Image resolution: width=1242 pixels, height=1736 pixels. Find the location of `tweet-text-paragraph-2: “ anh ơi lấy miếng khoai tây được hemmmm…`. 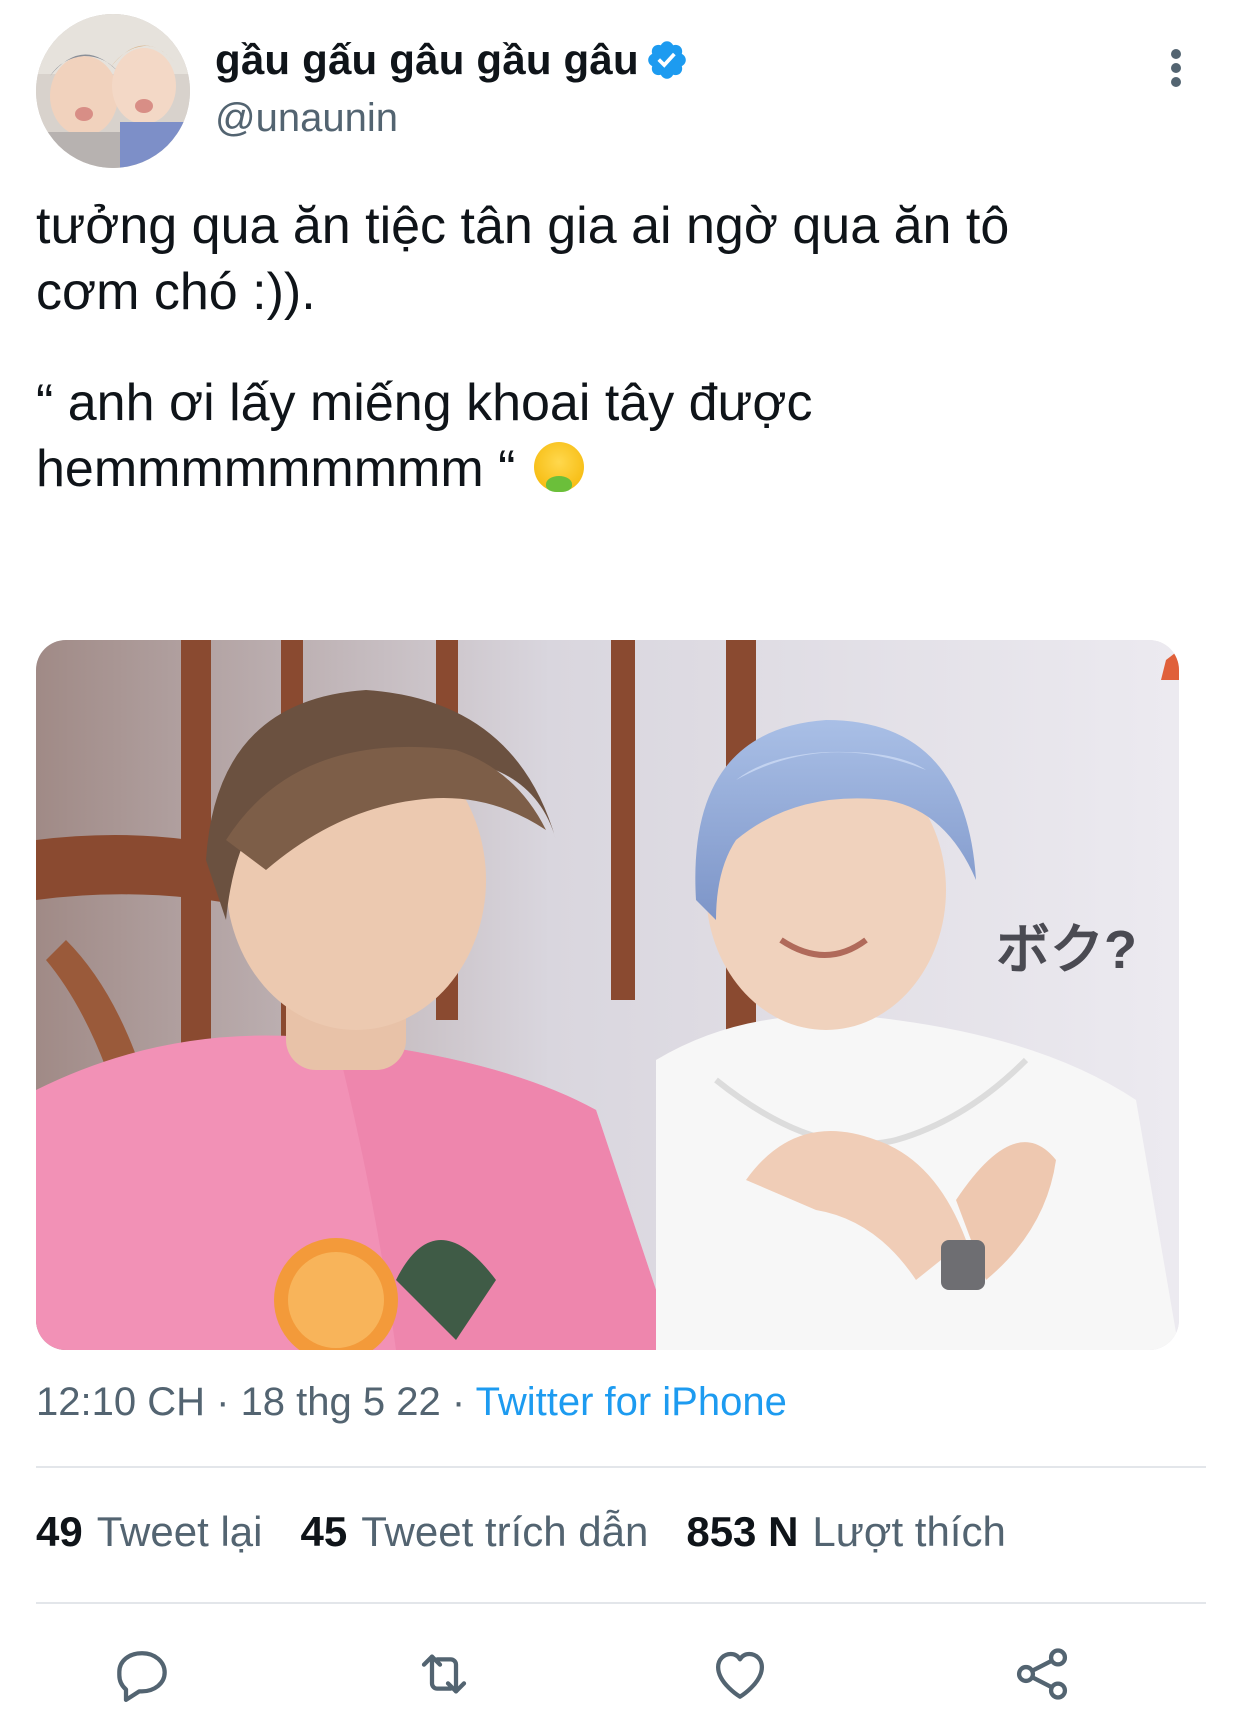

tweet-text-paragraph-2: “ anh ơi lấy miếng khoai tây được hemmmm… is located at coordinates (621, 436).